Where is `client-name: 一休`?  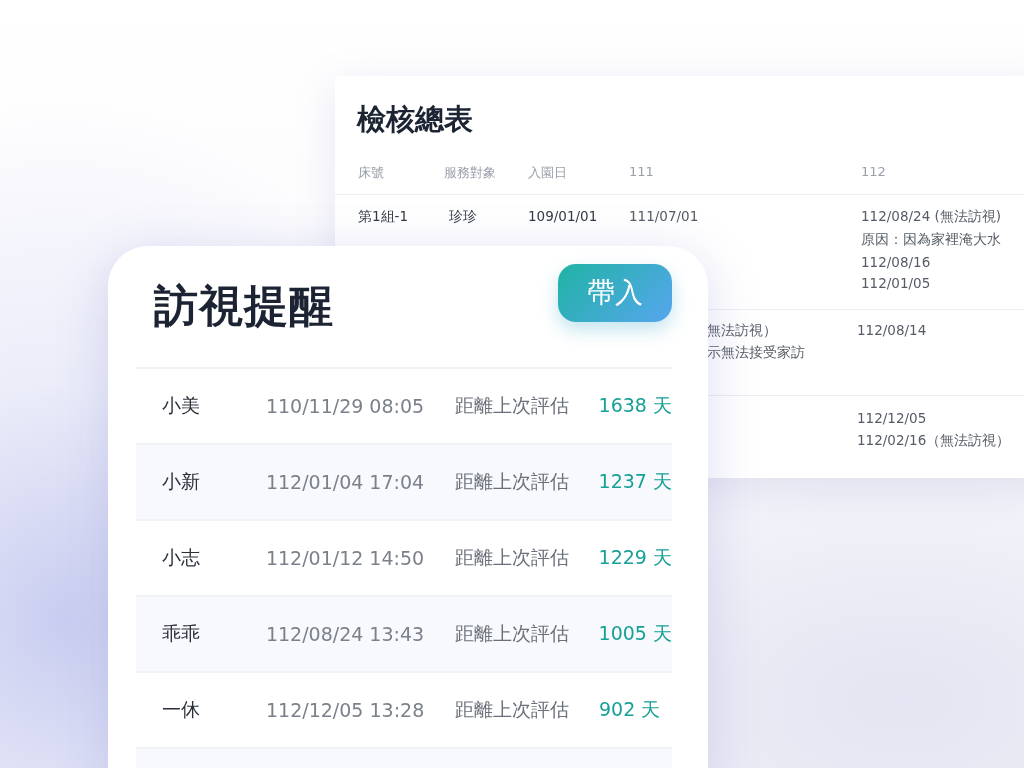
client-name: 一休 is located at coordinates (181, 709).